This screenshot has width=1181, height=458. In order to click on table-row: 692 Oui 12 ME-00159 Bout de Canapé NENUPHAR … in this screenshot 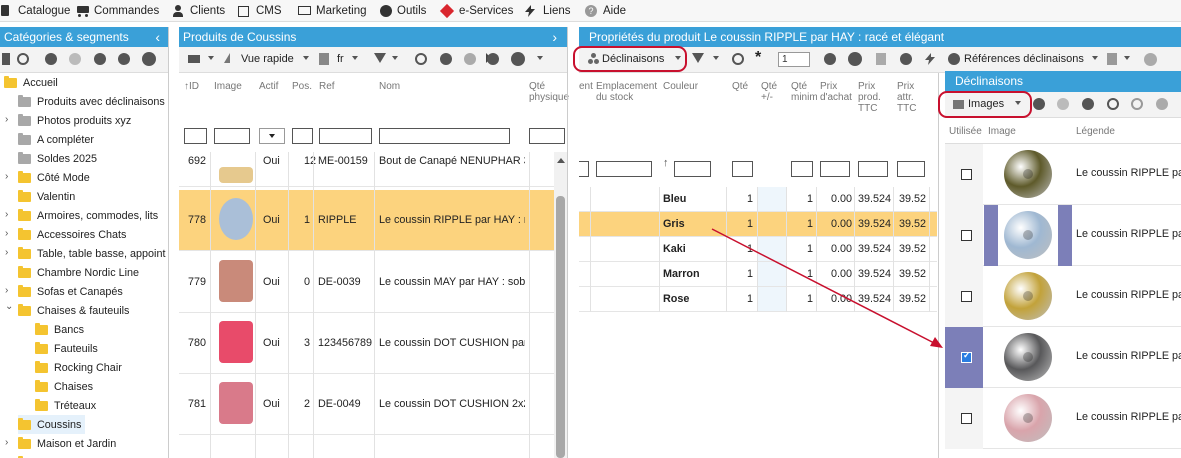, I will do `click(366, 169)`.